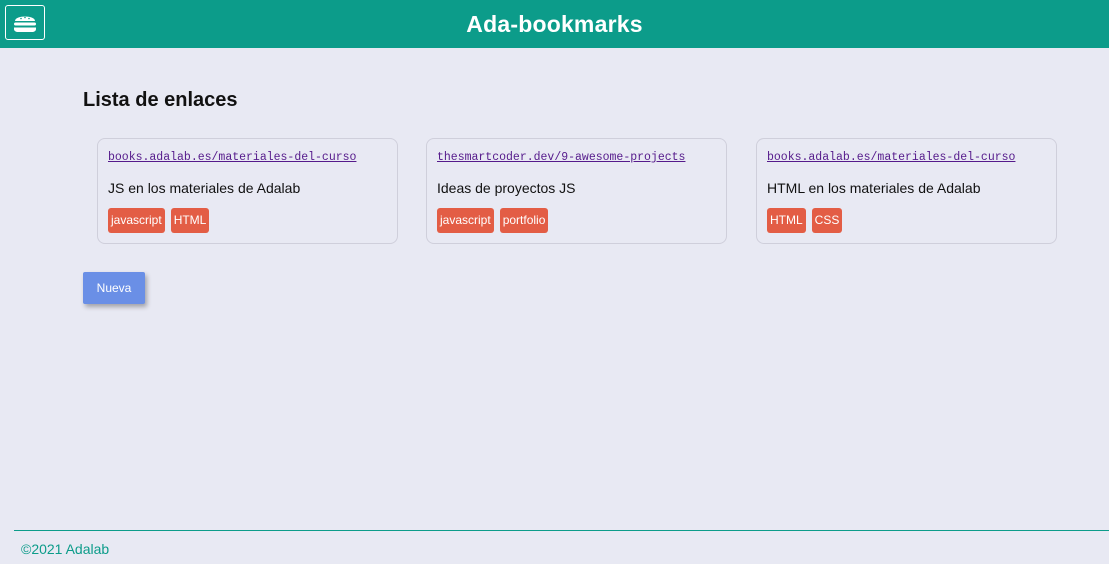 The image size is (1109, 564). What do you see at coordinates (65, 549) in the screenshot?
I see `footer-copyright: ©2021 Adalab` at bounding box center [65, 549].